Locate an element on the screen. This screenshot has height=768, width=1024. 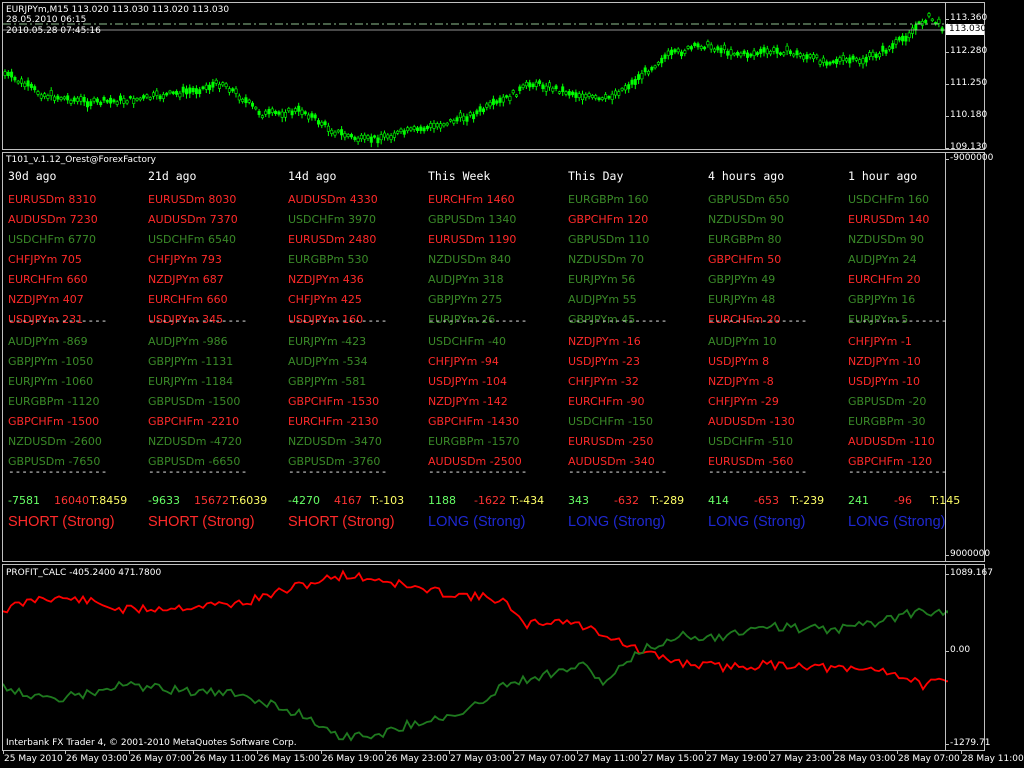
price-tick: 109.130 is located at coordinates (966, 147).